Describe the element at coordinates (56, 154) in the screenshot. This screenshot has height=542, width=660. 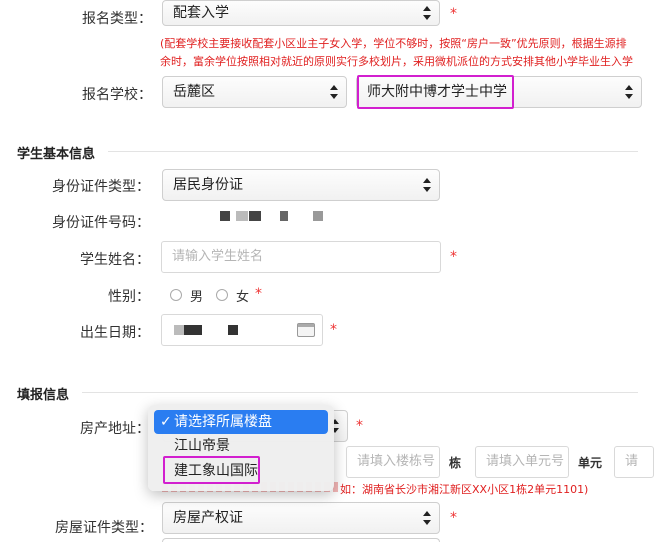
I see `student-section-title: 学生基本信息` at that location.